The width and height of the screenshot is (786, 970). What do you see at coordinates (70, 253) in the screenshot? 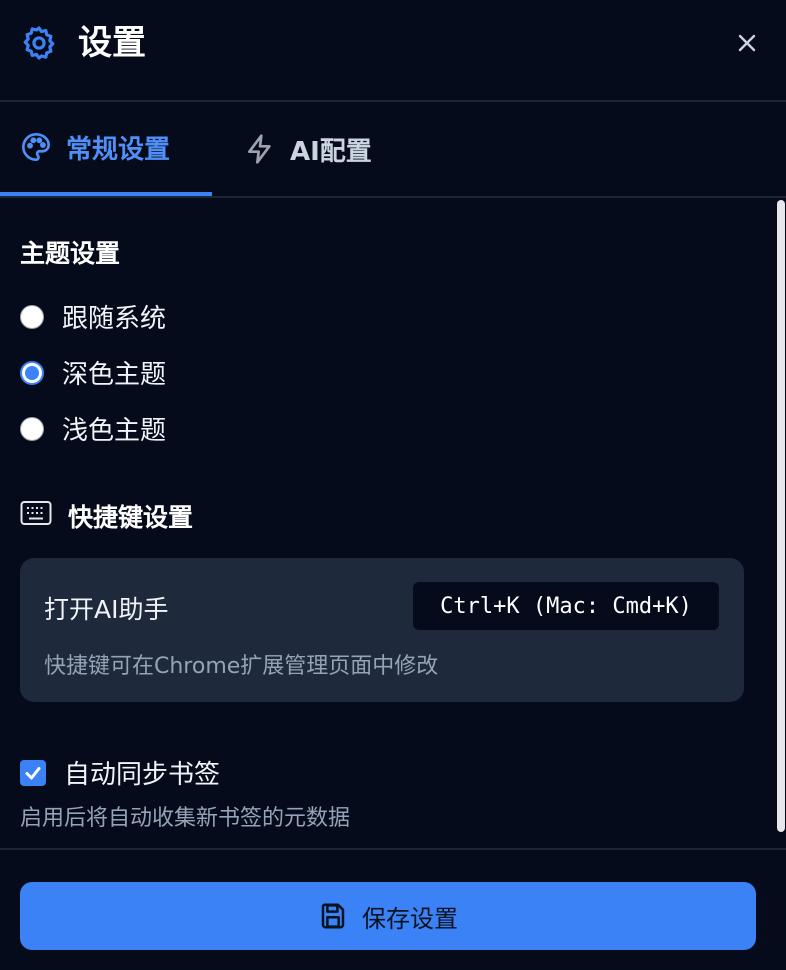
I see `theme-section-title: 主题设置` at bounding box center [70, 253].